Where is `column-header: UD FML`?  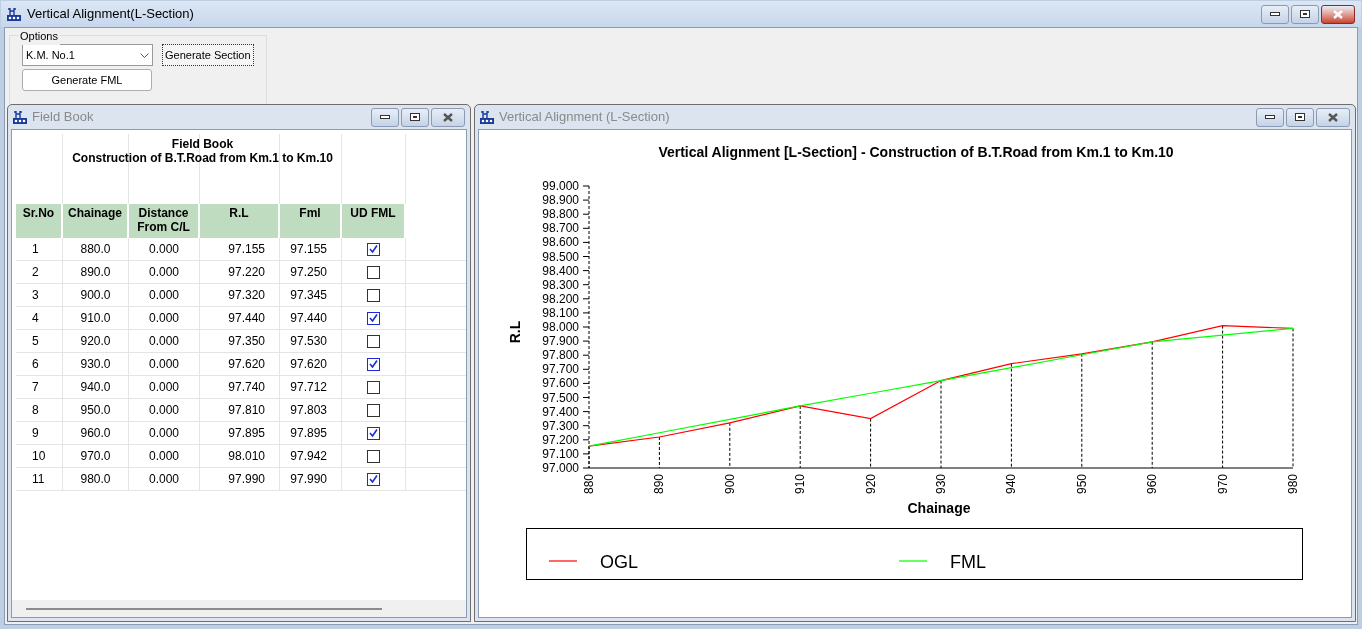
column-header: UD FML is located at coordinates (374, 221).